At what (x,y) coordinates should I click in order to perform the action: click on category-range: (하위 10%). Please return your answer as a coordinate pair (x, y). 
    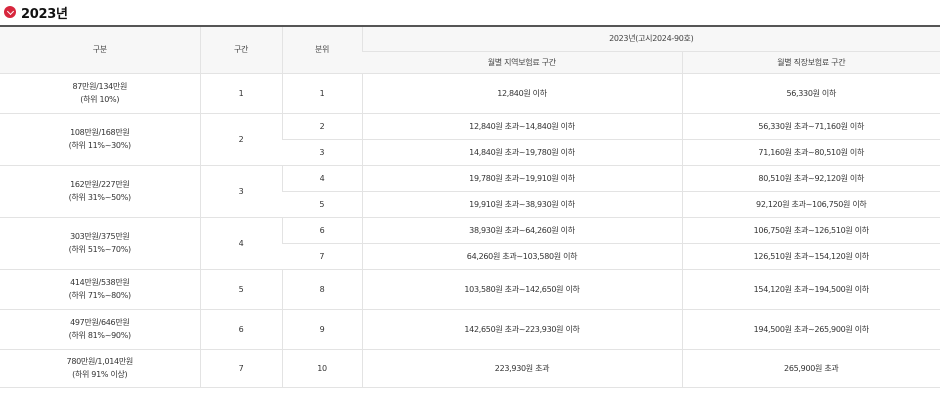
    Looking at the image, I should click on (100, 99).